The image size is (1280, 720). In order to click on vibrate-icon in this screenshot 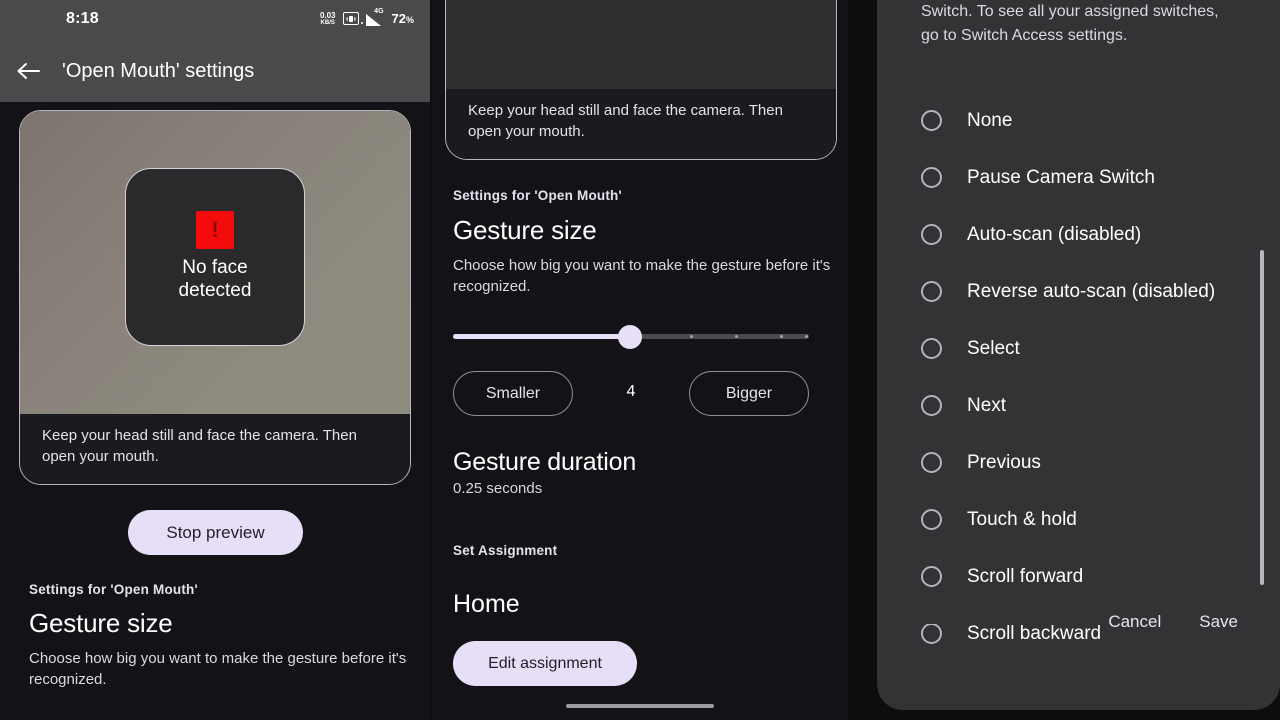, I will do `click(350, 18)`.